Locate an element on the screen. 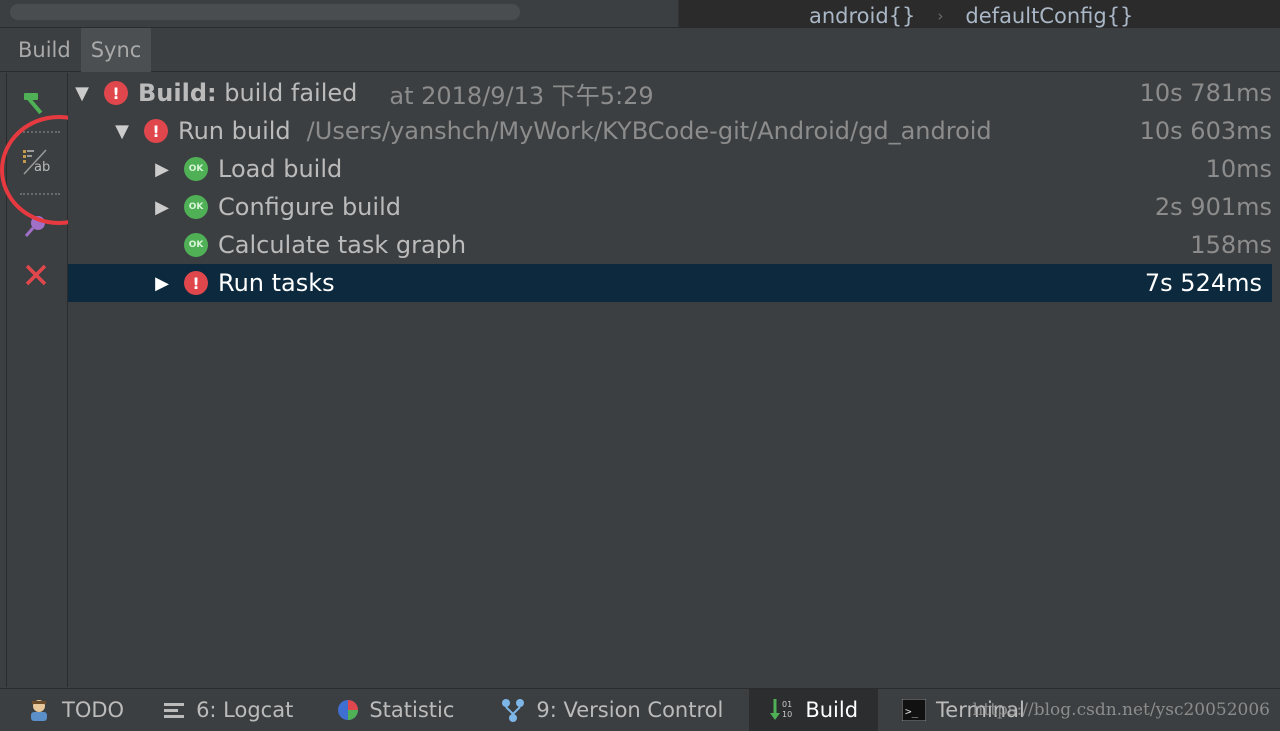 The image size is (1280, 731). svg-text: 01 is located at coordinates (787, 704).